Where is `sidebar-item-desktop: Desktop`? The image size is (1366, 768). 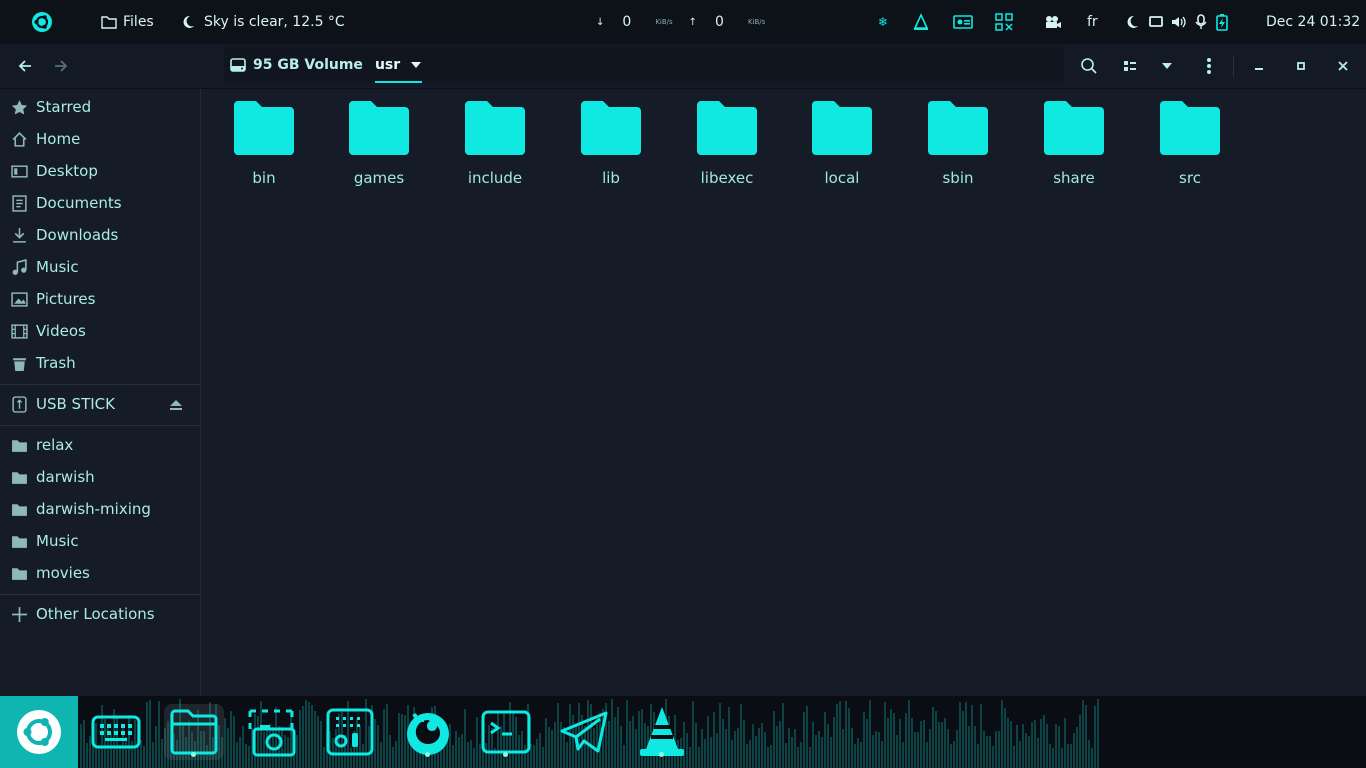 sidebar-item-desktop: Desktop is located at coordinates (100, 171).